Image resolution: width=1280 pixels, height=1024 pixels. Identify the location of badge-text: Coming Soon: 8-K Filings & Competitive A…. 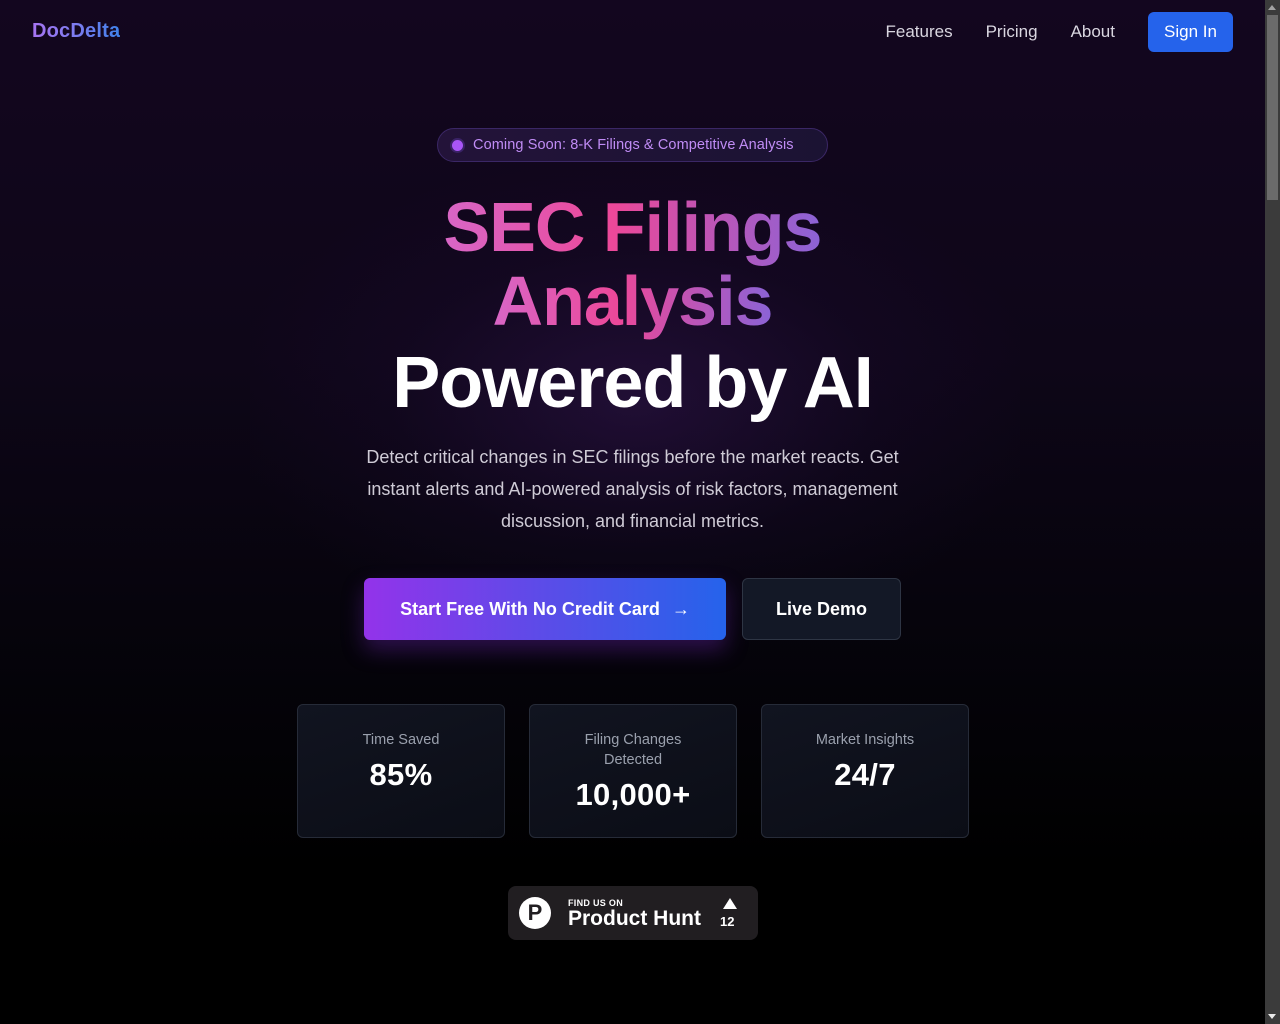
(633, 145).